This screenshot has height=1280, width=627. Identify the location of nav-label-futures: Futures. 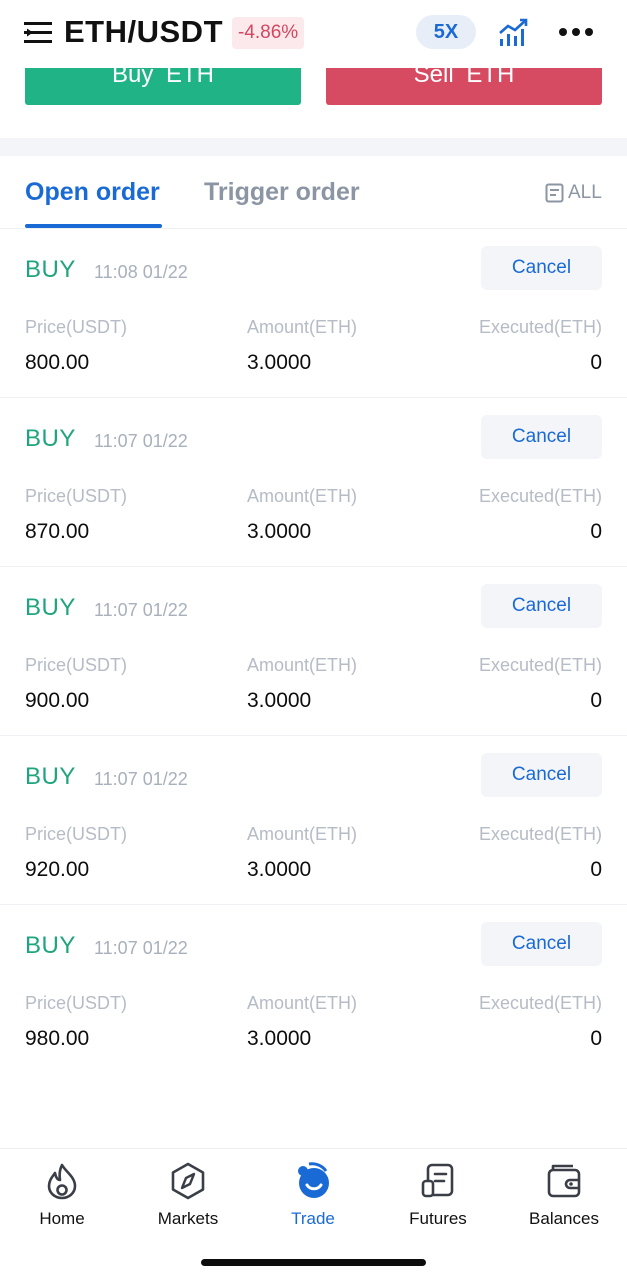
(438, 1218).